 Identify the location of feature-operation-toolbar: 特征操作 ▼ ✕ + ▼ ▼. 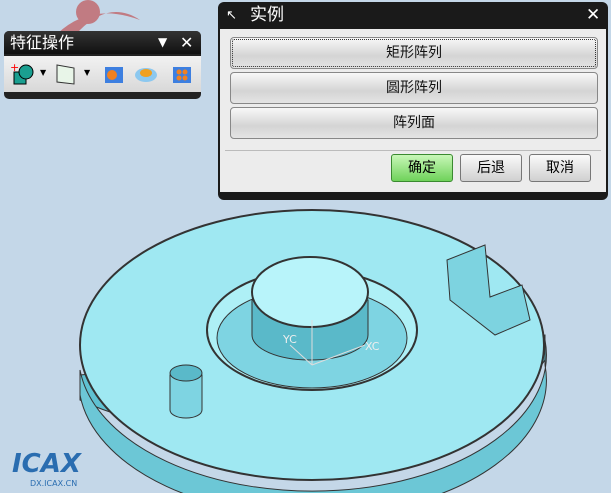
(102, 65).